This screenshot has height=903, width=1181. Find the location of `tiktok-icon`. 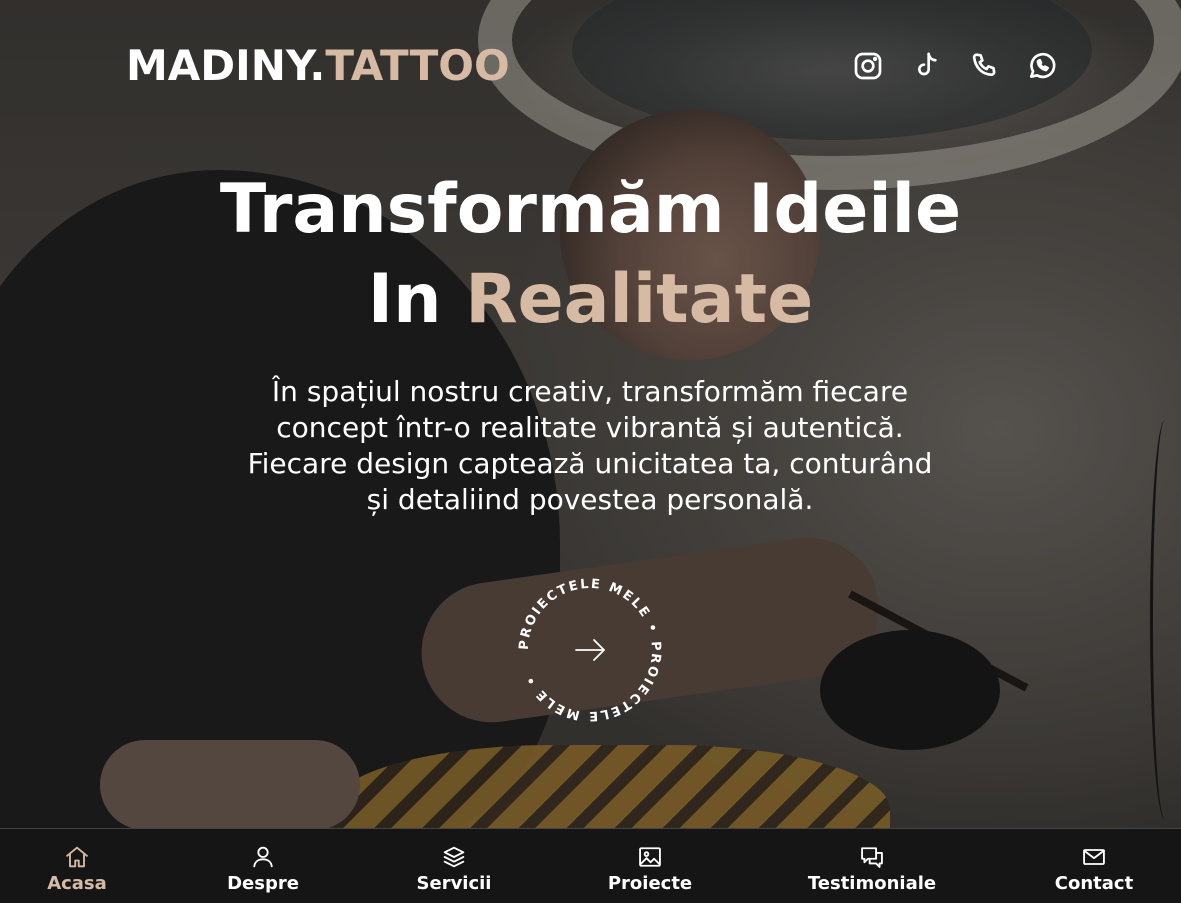

tiktok-icon is located at coordinates (927, 64).